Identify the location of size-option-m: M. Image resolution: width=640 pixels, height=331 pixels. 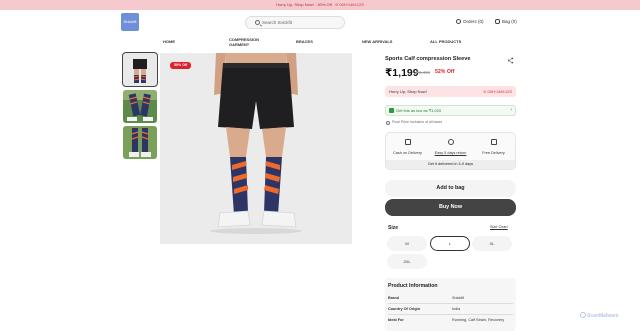
(407, 243).